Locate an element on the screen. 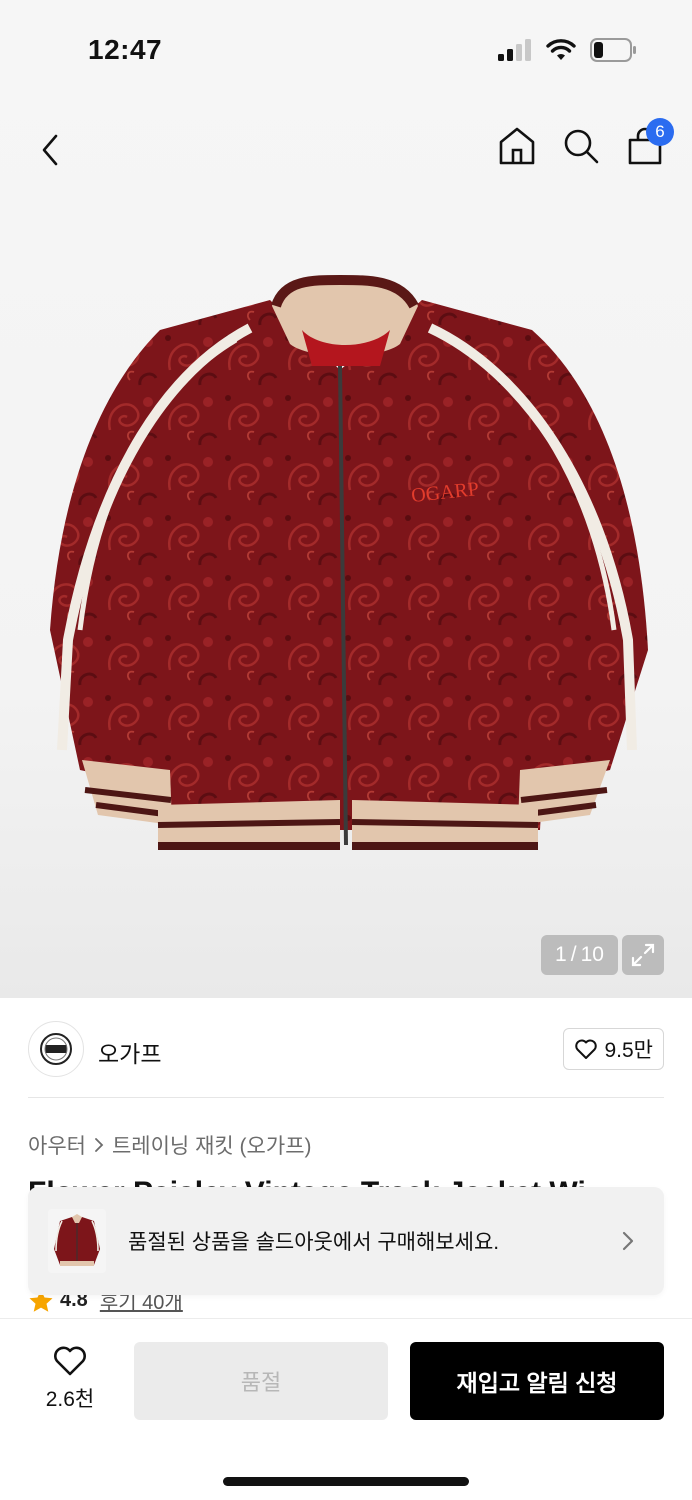  breadcrumb: 아우터 트레이닝 재킷 (오가프) is located at coordinates (170, 1145).